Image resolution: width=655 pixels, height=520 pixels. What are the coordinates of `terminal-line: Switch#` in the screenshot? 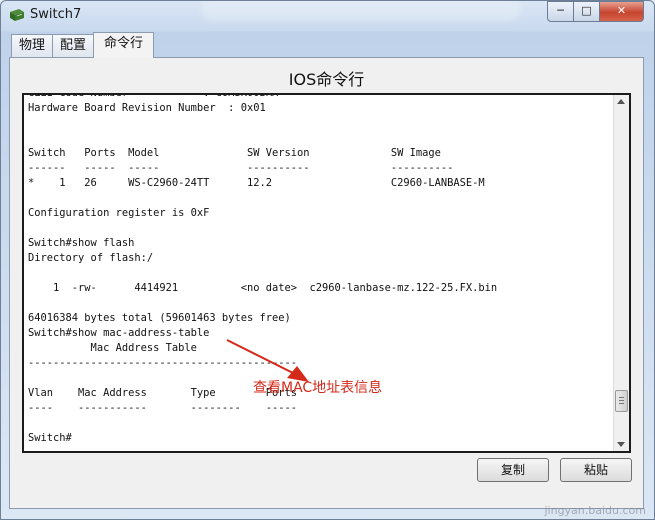 It's located at (50, 438).